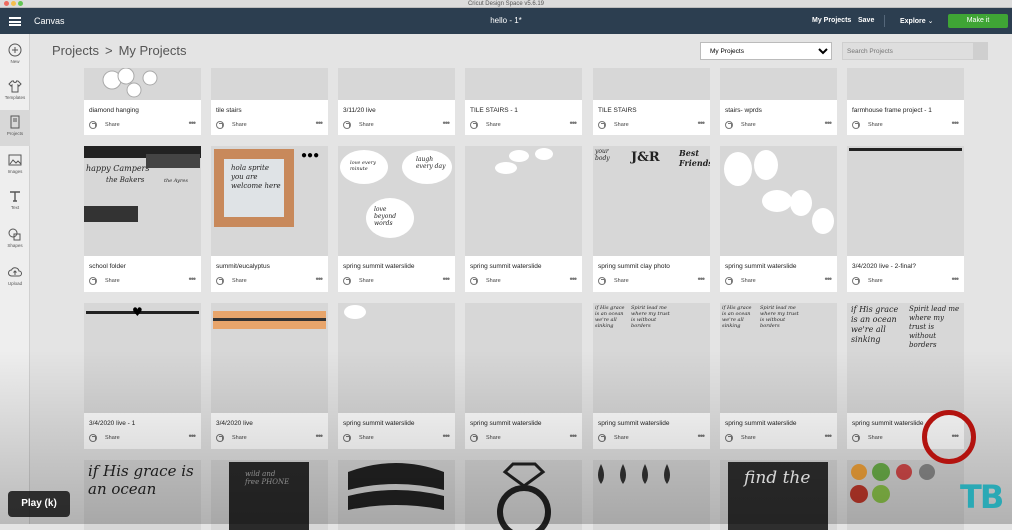 The image size is (1012, 530). Describe the element at coordinates (396, 101) in the screenshot. I see `project-card: 3/11/20 live Share •••` at that location.